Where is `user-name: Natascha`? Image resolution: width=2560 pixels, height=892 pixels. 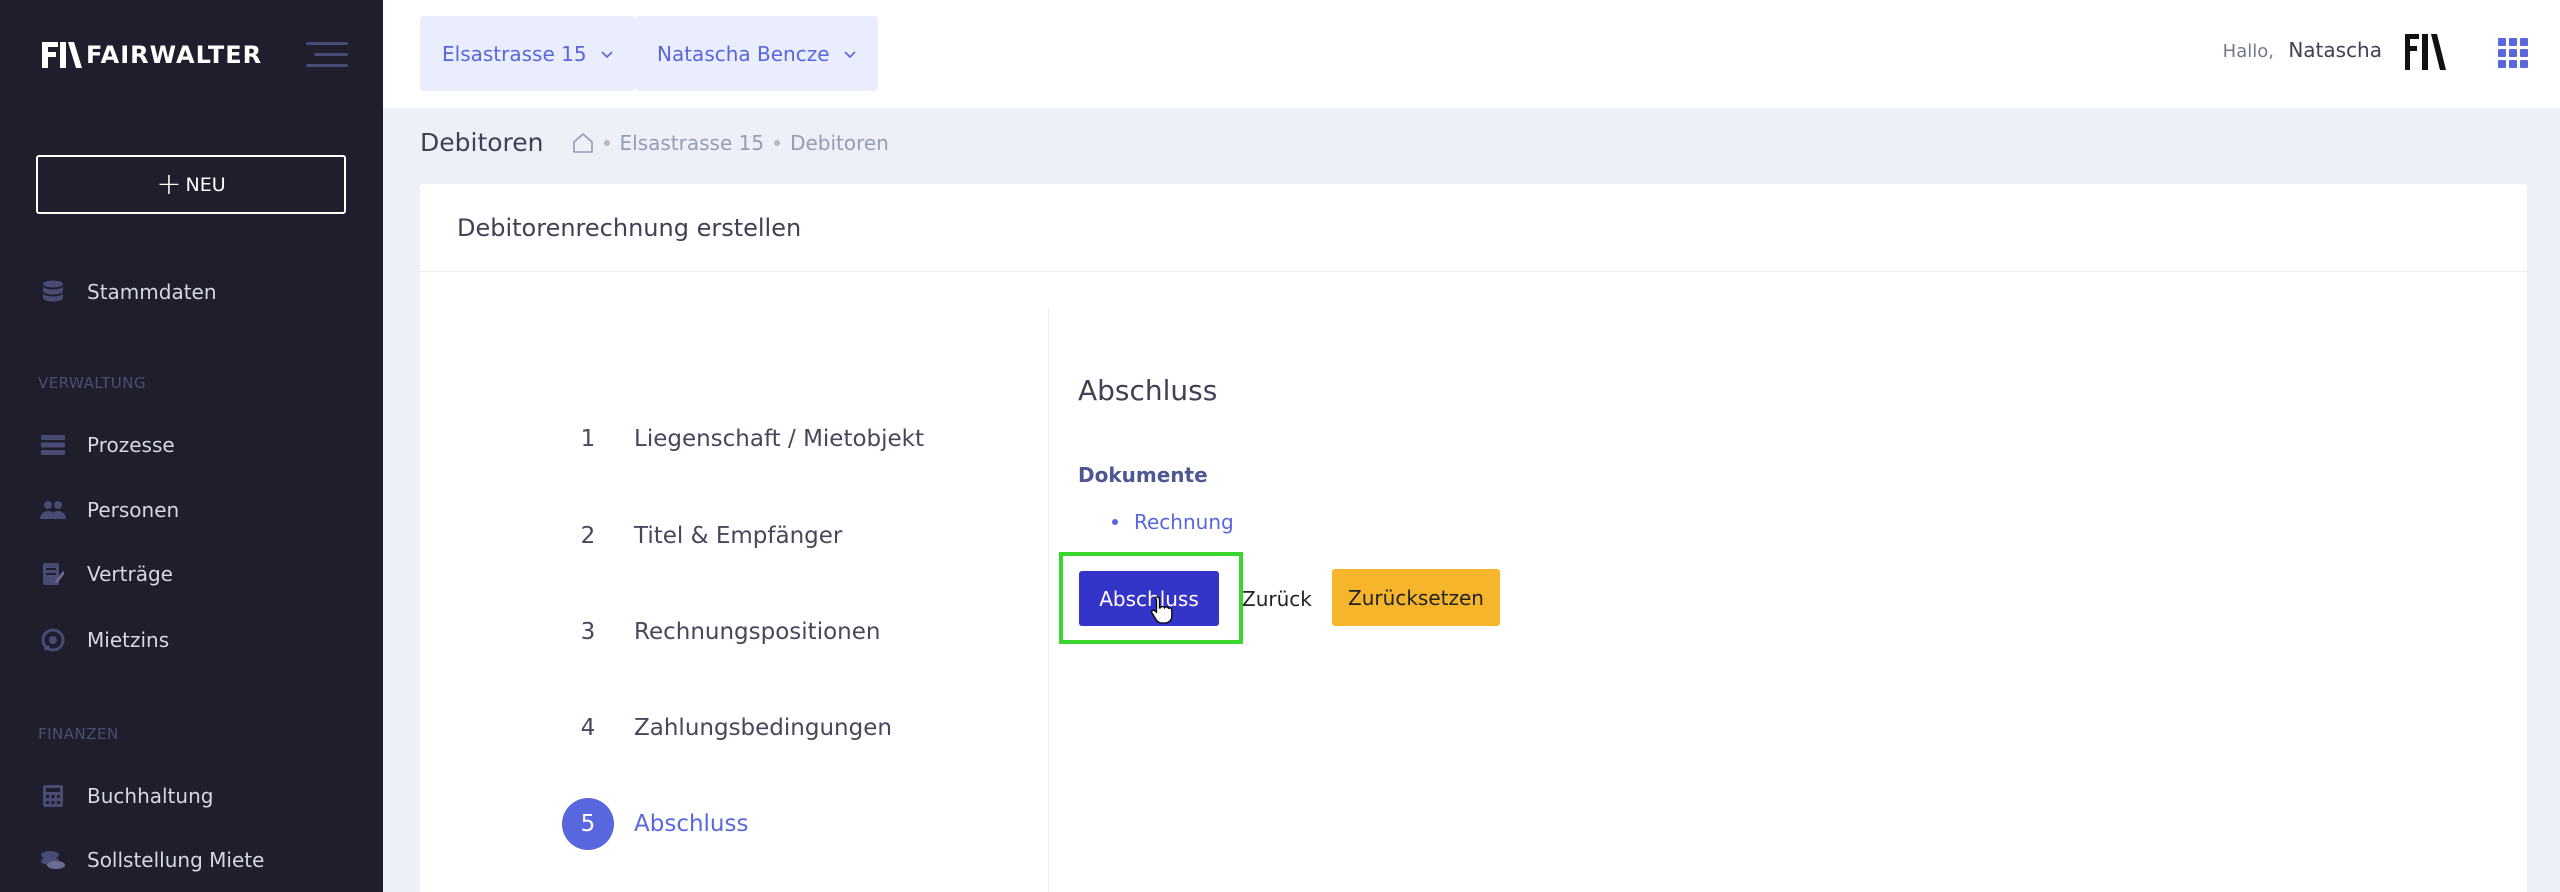
user-name: Natascha is located at coordinates (2335, 50).